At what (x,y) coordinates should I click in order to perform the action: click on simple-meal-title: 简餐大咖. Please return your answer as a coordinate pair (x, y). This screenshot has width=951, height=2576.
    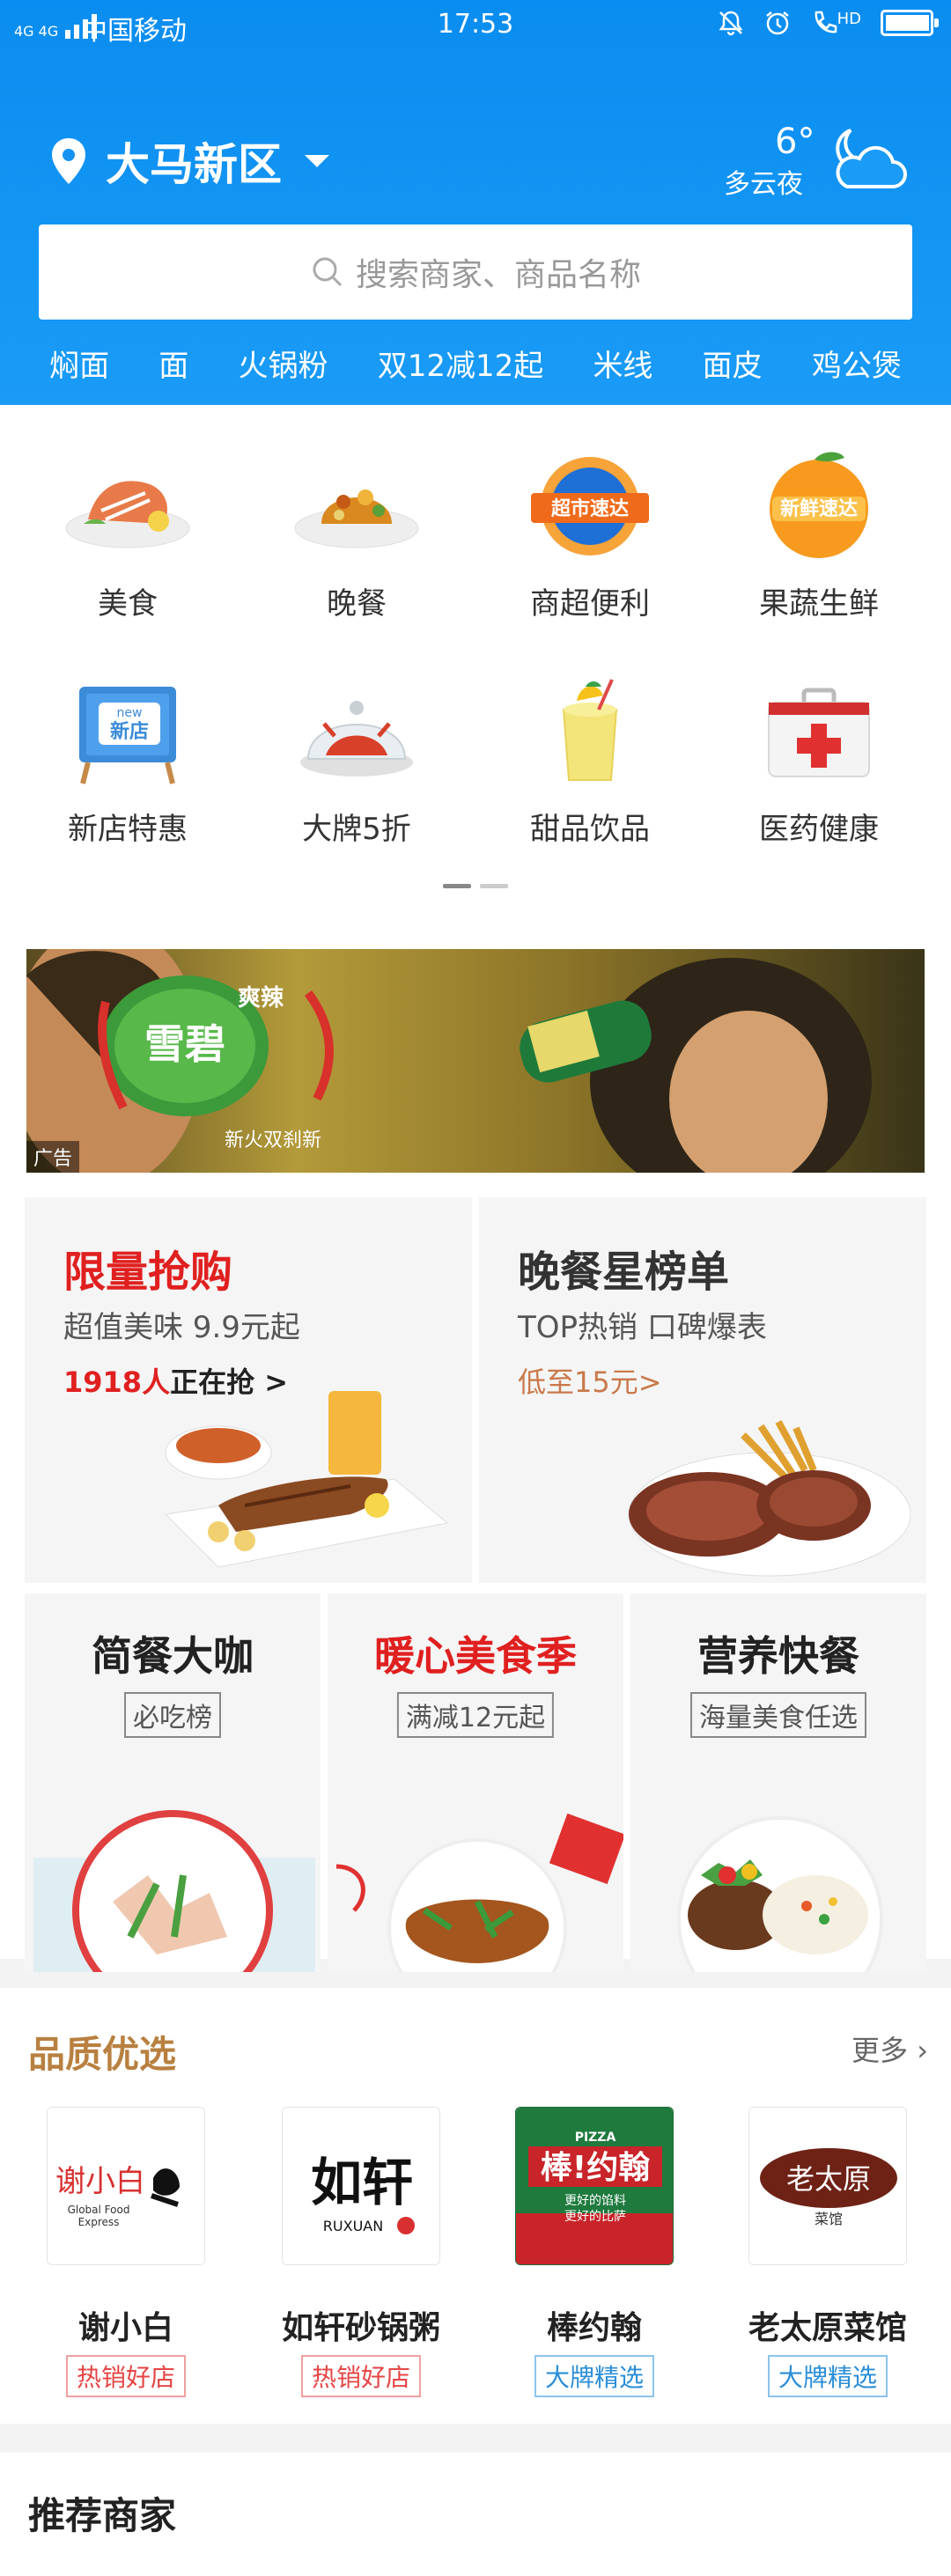
    Looking at the image, I should click on (173, 1656).